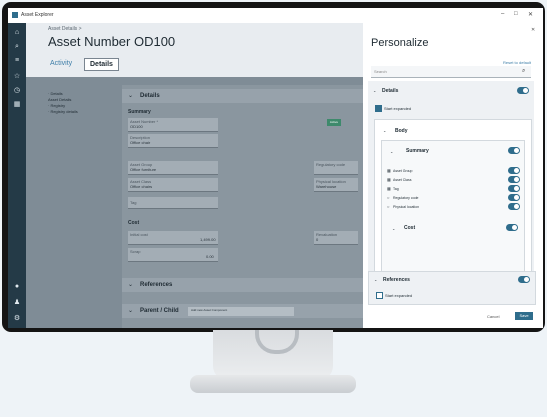  What do you see at coordinates (143, 169) in the screenshot?
I see `field-value: Office furniture` at bounding box center [143, 169].